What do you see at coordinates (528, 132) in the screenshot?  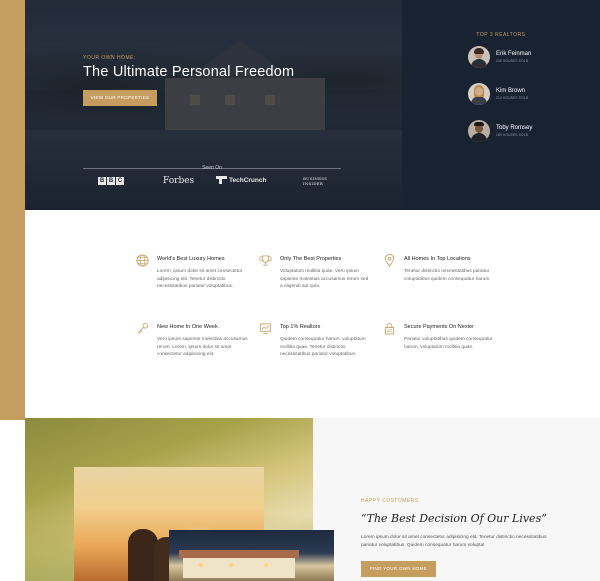 I see `realtor-card: Toby Romsey 189 HOUSES SOLD` at bounding box center [528, 132].